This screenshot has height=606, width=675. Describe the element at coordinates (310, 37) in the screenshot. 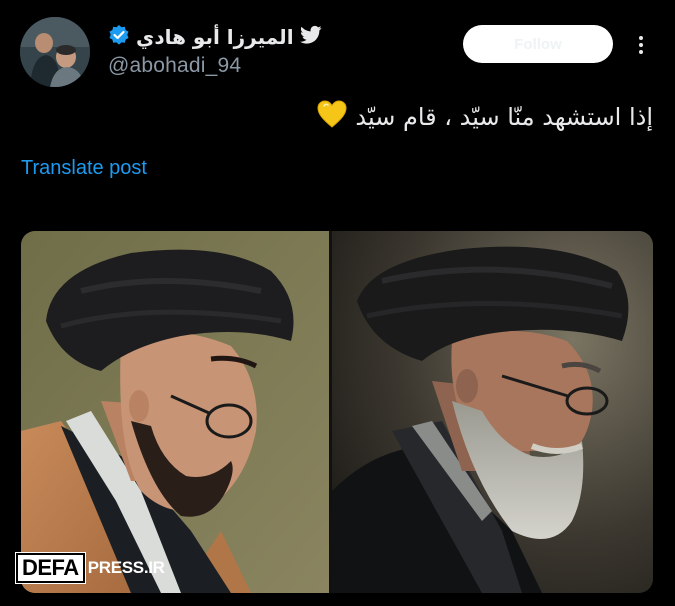

I see `bird-icon` at that location.